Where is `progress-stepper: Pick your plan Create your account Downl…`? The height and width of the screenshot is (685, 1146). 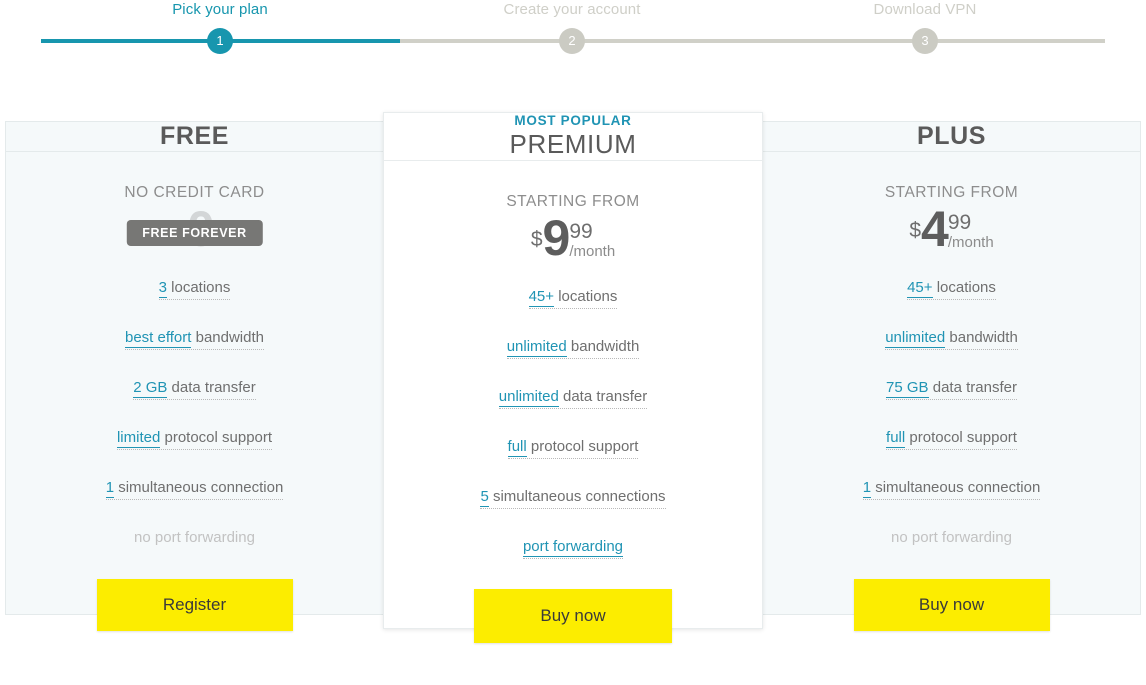
progress-stepper: Pick your plan Create your account Downl… is located at coordinates (573, 30).